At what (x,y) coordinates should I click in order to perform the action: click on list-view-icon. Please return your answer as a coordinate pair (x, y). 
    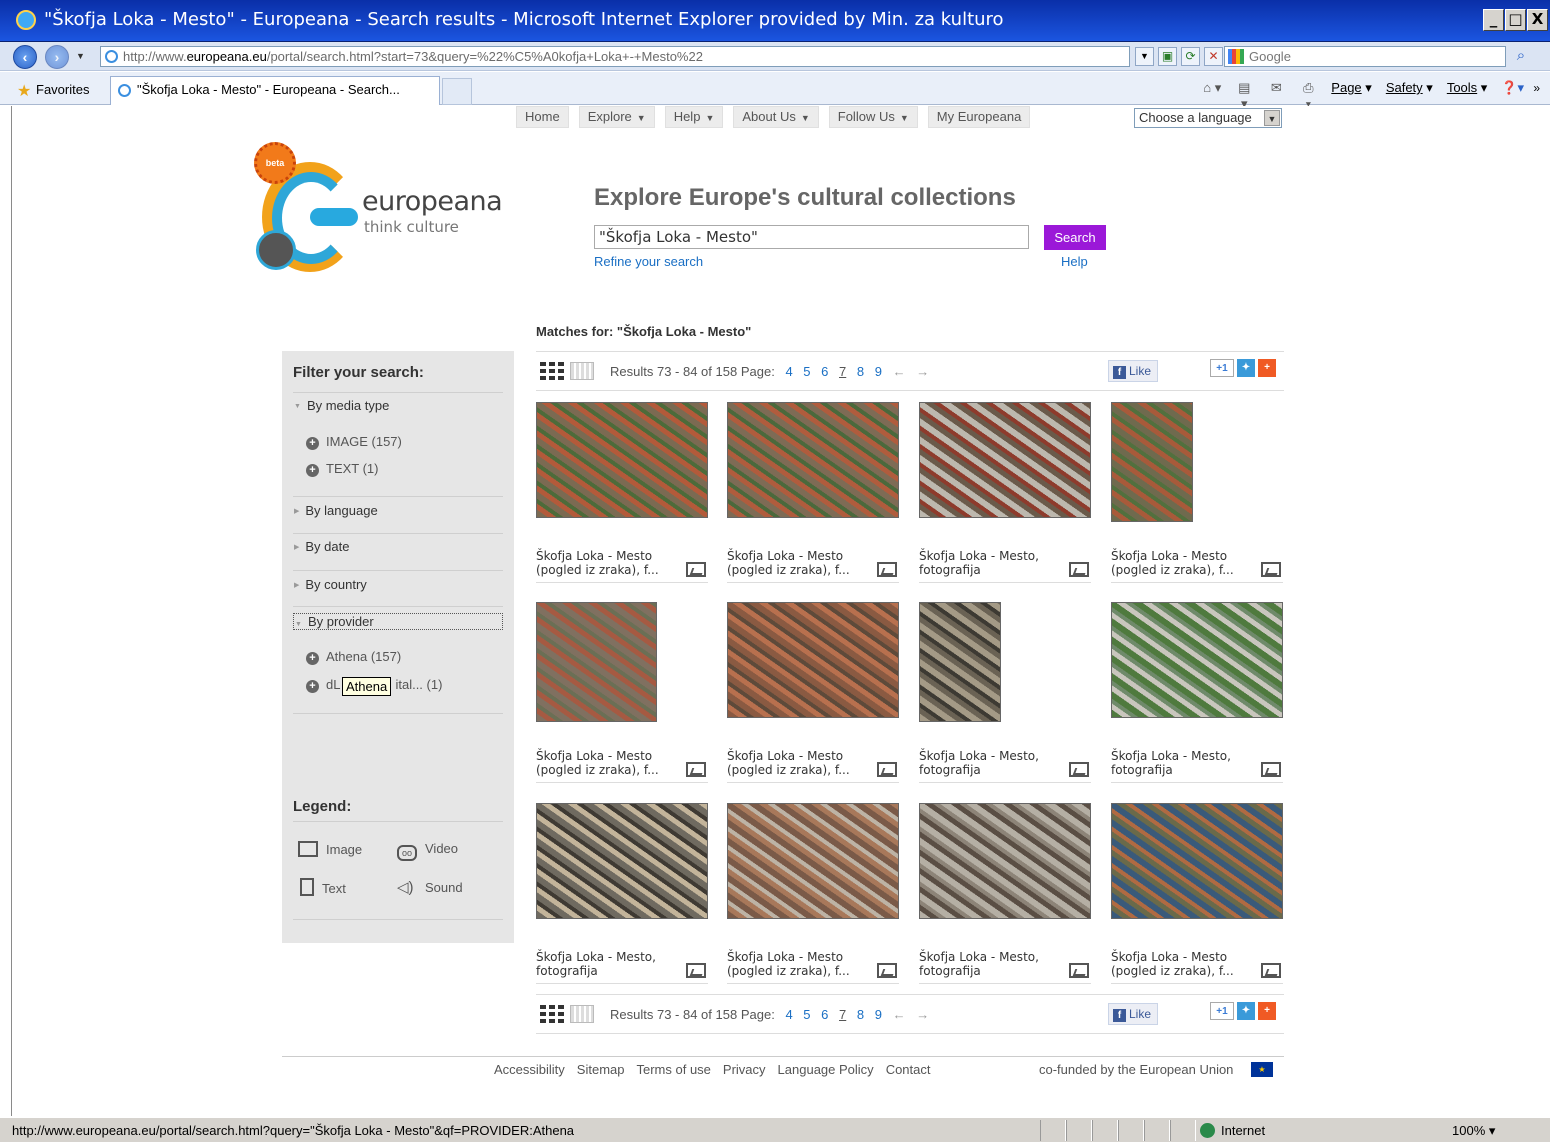
    Looking at the image, I should click on (582, 1014).